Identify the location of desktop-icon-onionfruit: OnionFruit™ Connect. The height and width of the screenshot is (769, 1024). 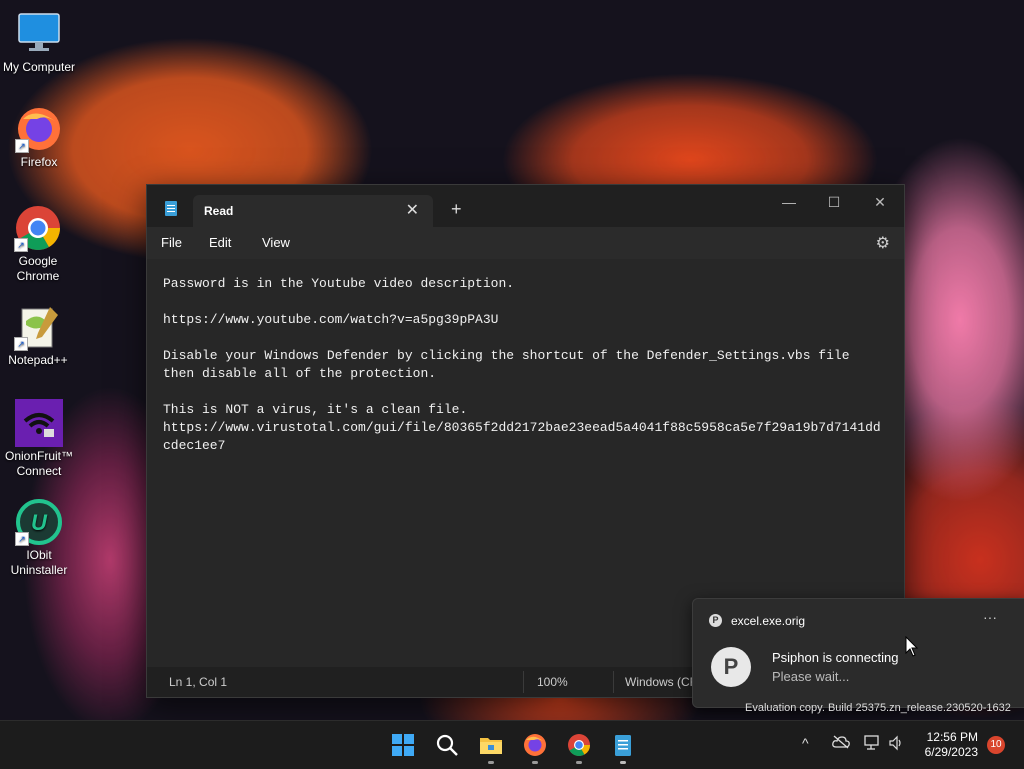
(39, 439).